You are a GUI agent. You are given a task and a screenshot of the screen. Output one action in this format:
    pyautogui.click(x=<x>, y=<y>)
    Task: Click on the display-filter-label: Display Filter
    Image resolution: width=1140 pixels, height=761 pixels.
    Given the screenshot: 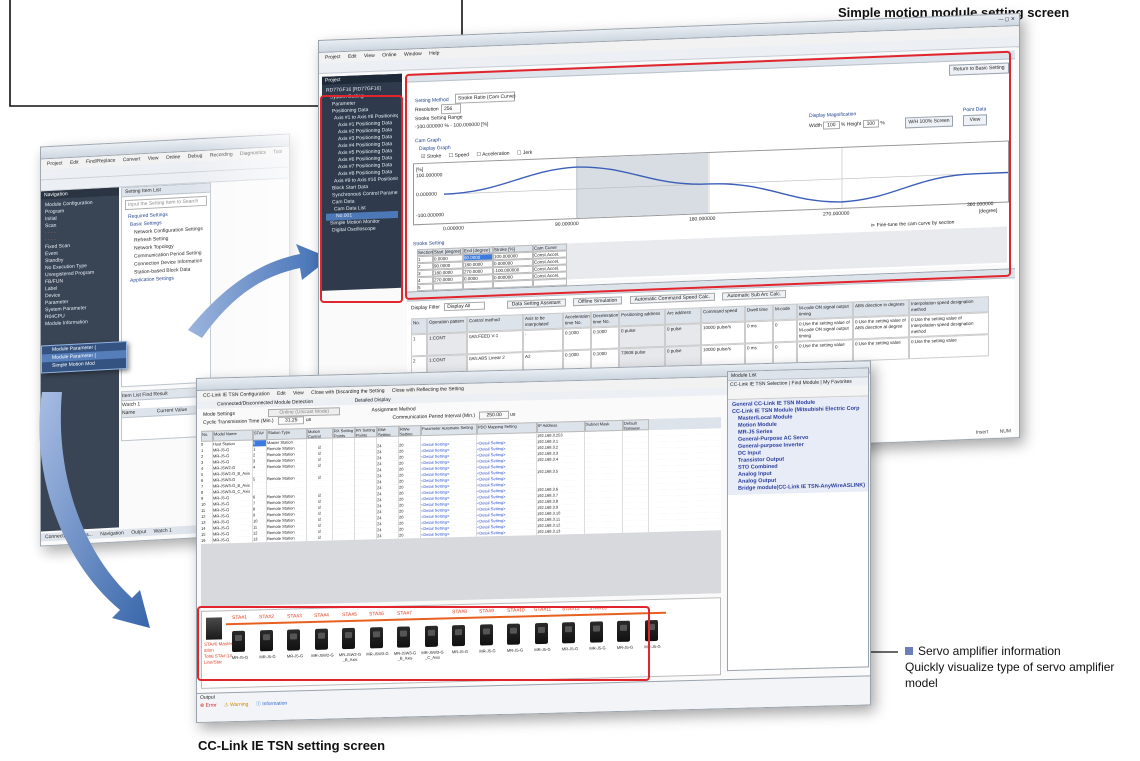 What is the action you would take?
    pyautogui.click(x=425, y=308)
    